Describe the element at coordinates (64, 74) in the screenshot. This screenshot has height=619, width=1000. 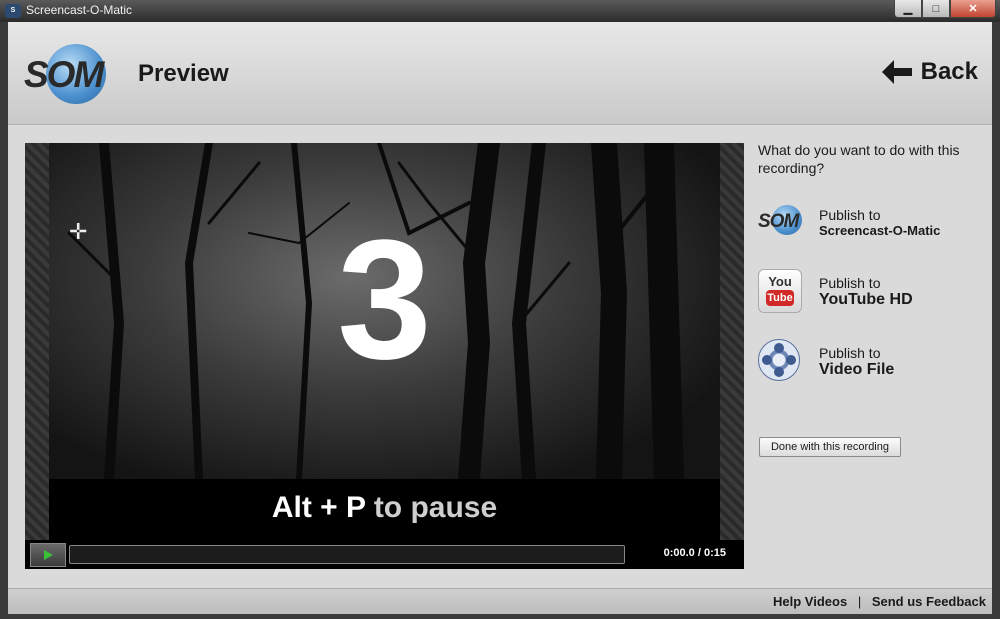
I see `logo-text: SOM` at that location.